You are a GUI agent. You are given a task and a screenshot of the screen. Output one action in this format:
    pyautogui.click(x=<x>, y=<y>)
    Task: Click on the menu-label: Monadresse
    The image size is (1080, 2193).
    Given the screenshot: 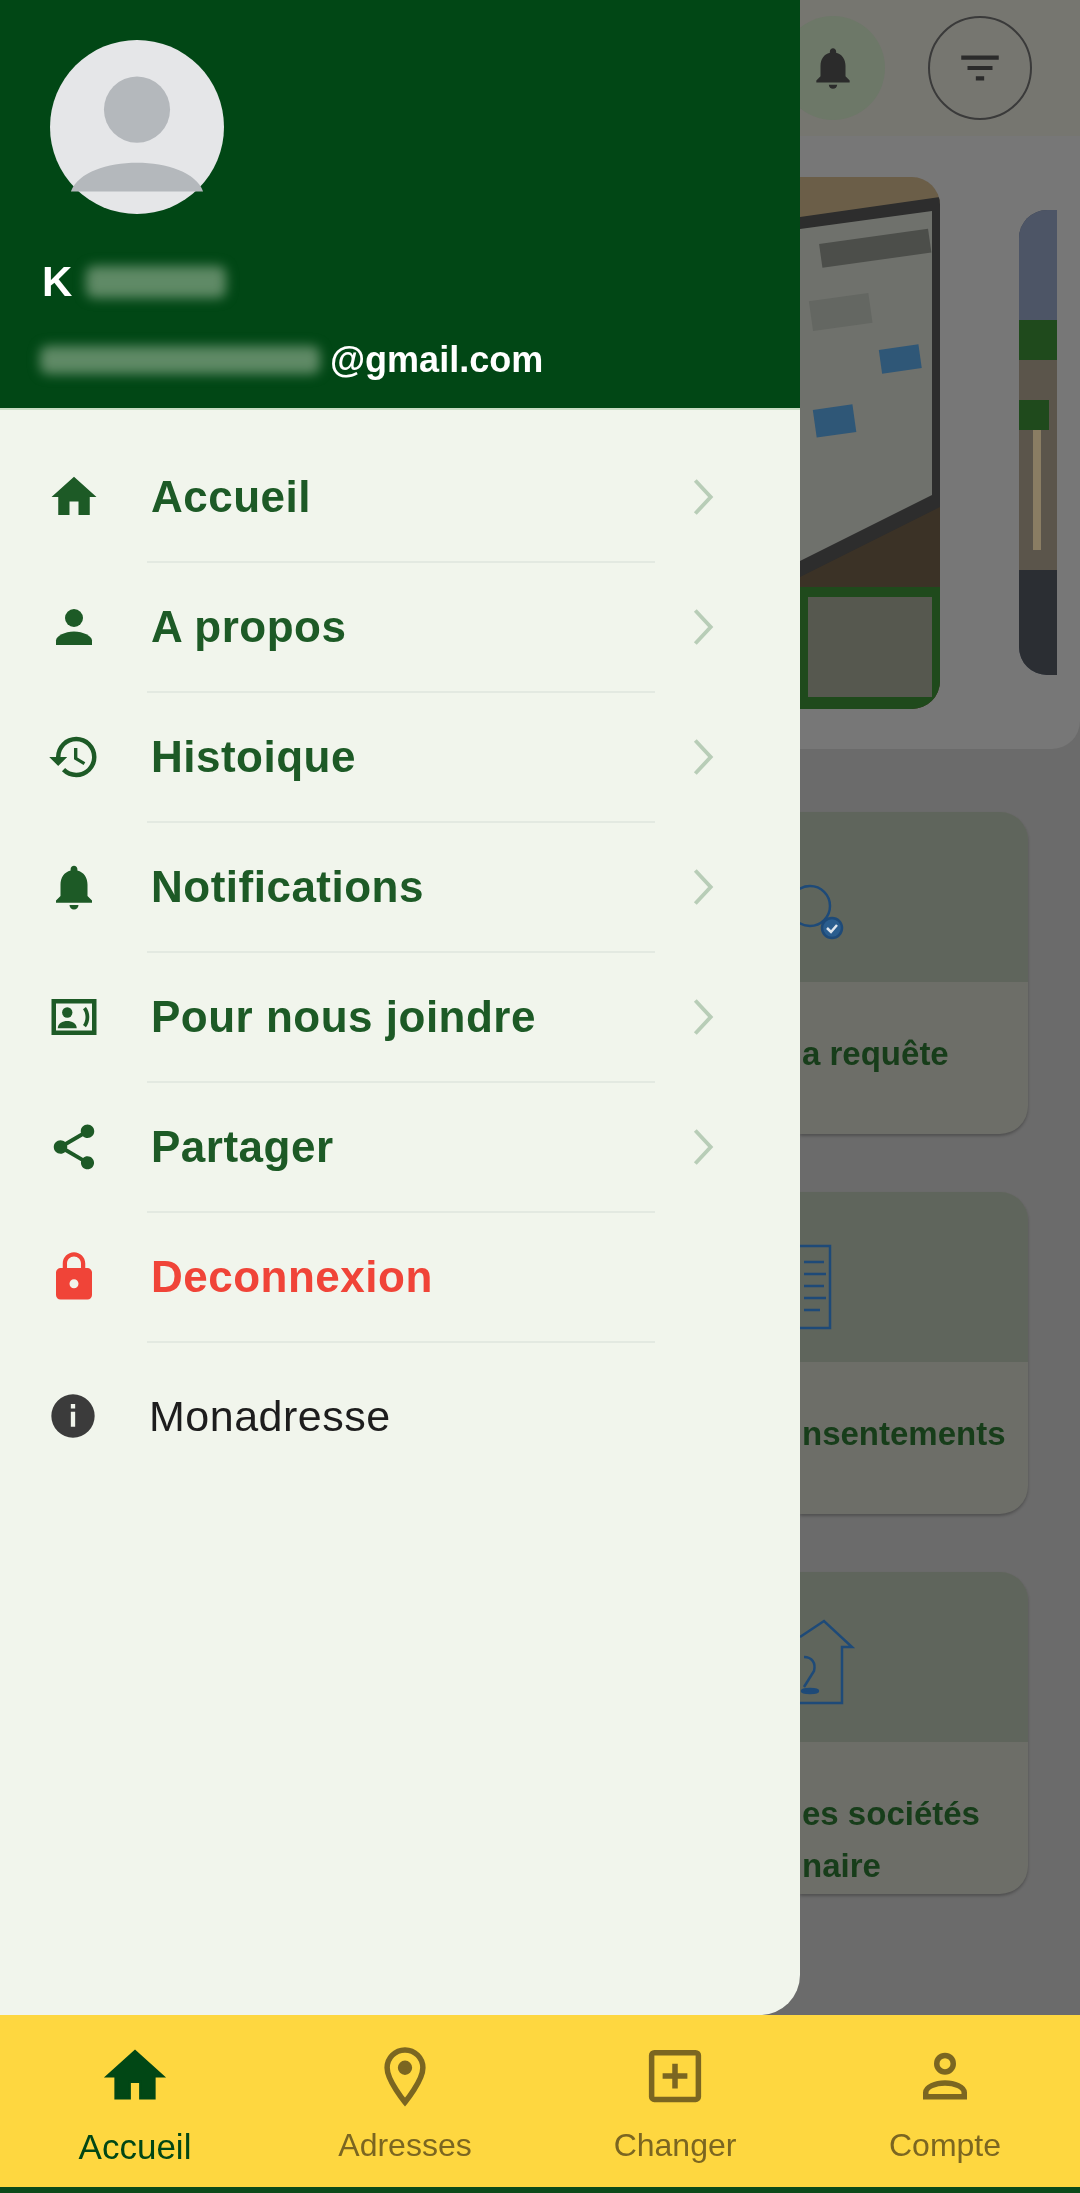 What is the action you would take?
    pyautogui.click(x=270, y=1416)
    